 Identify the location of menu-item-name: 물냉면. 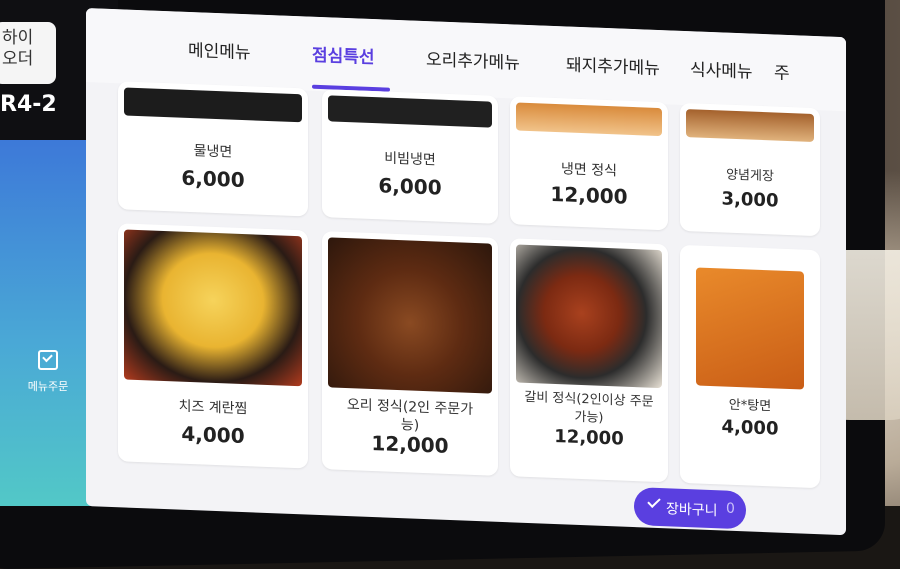
(213, 152).